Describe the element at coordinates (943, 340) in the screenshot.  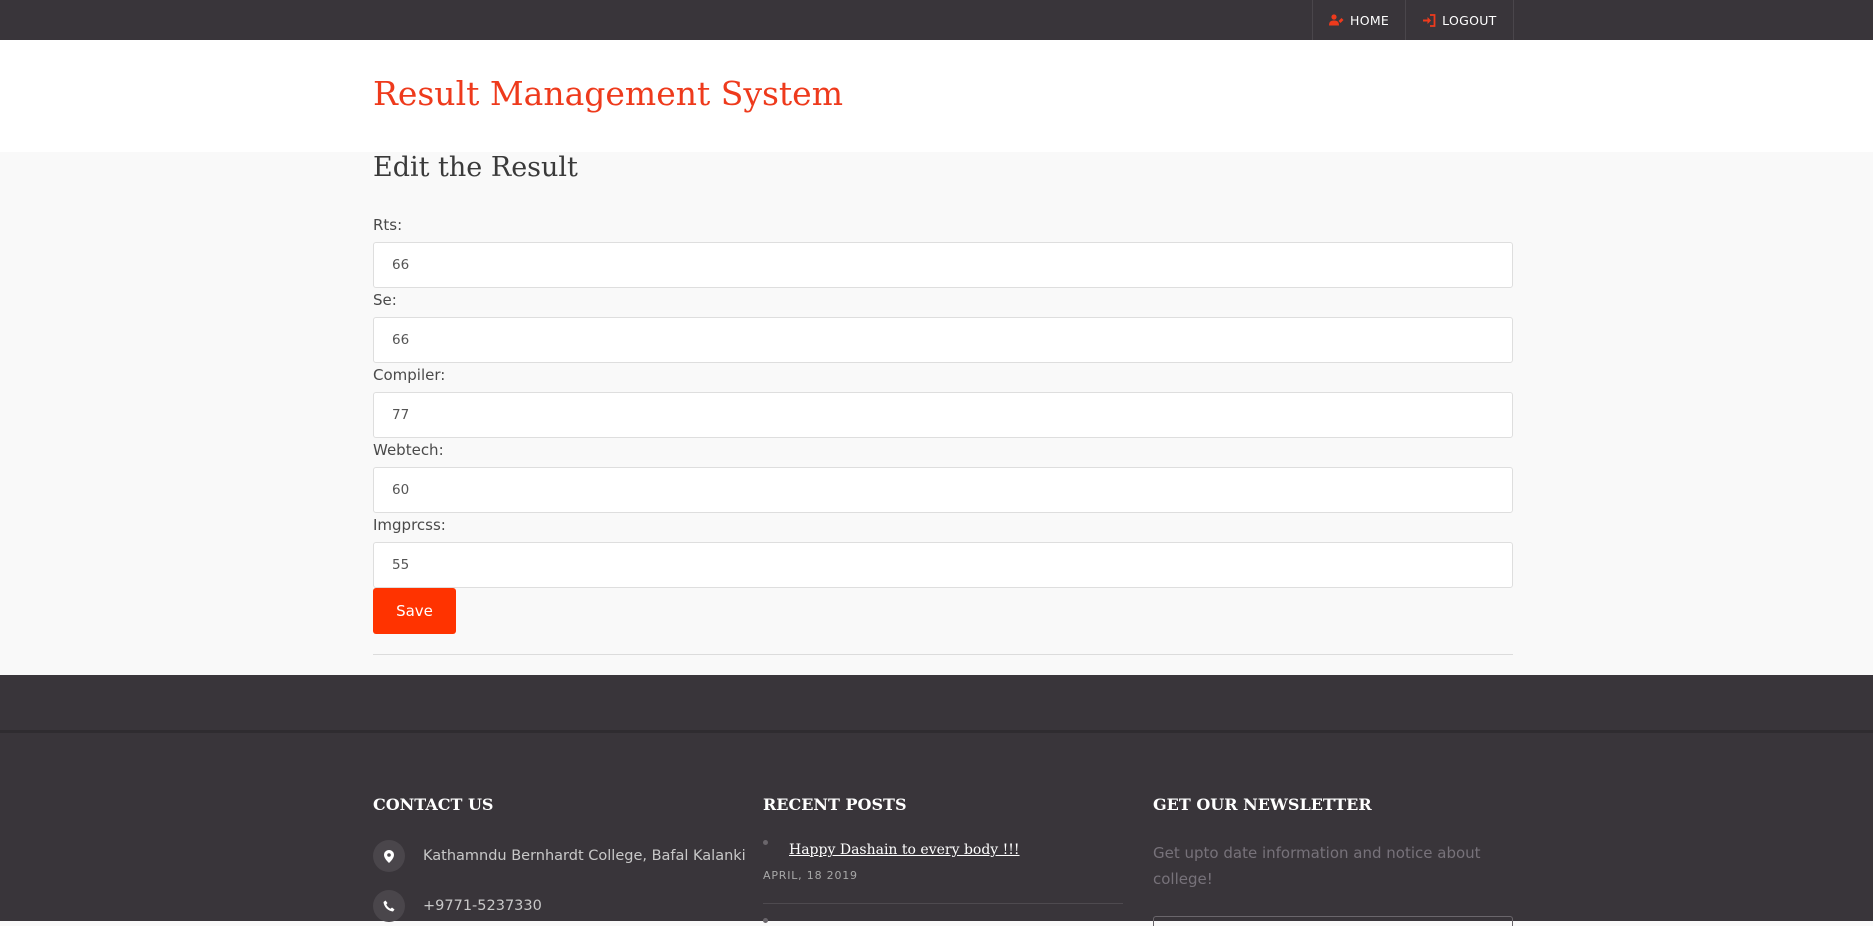
I see `se-input` at that location.